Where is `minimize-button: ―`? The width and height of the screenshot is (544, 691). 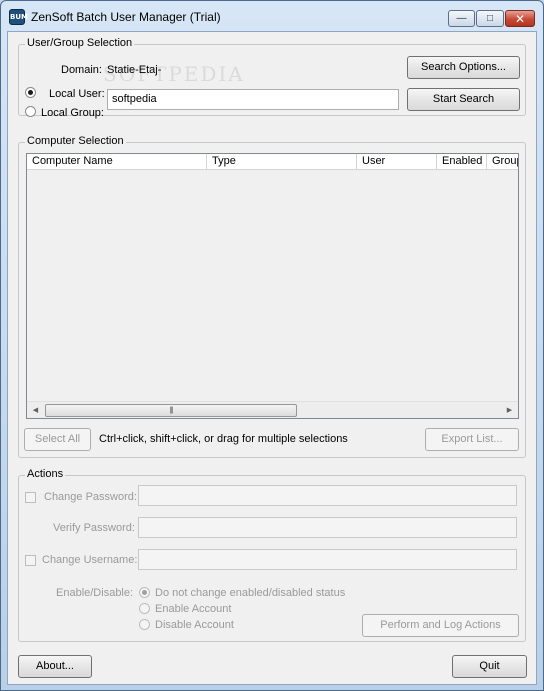 minimize-button: ― is located at coordinates (461, 18).